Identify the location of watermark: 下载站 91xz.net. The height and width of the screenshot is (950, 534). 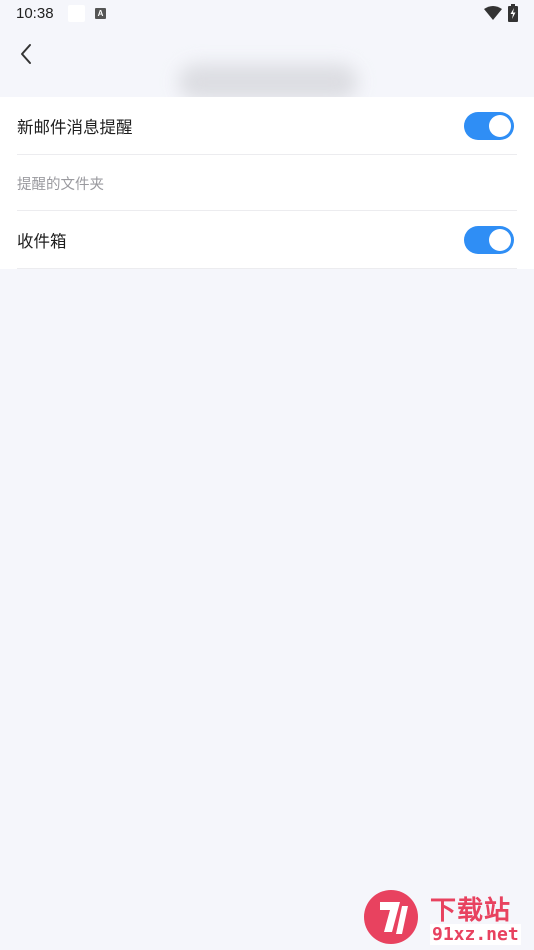
(447, 918).